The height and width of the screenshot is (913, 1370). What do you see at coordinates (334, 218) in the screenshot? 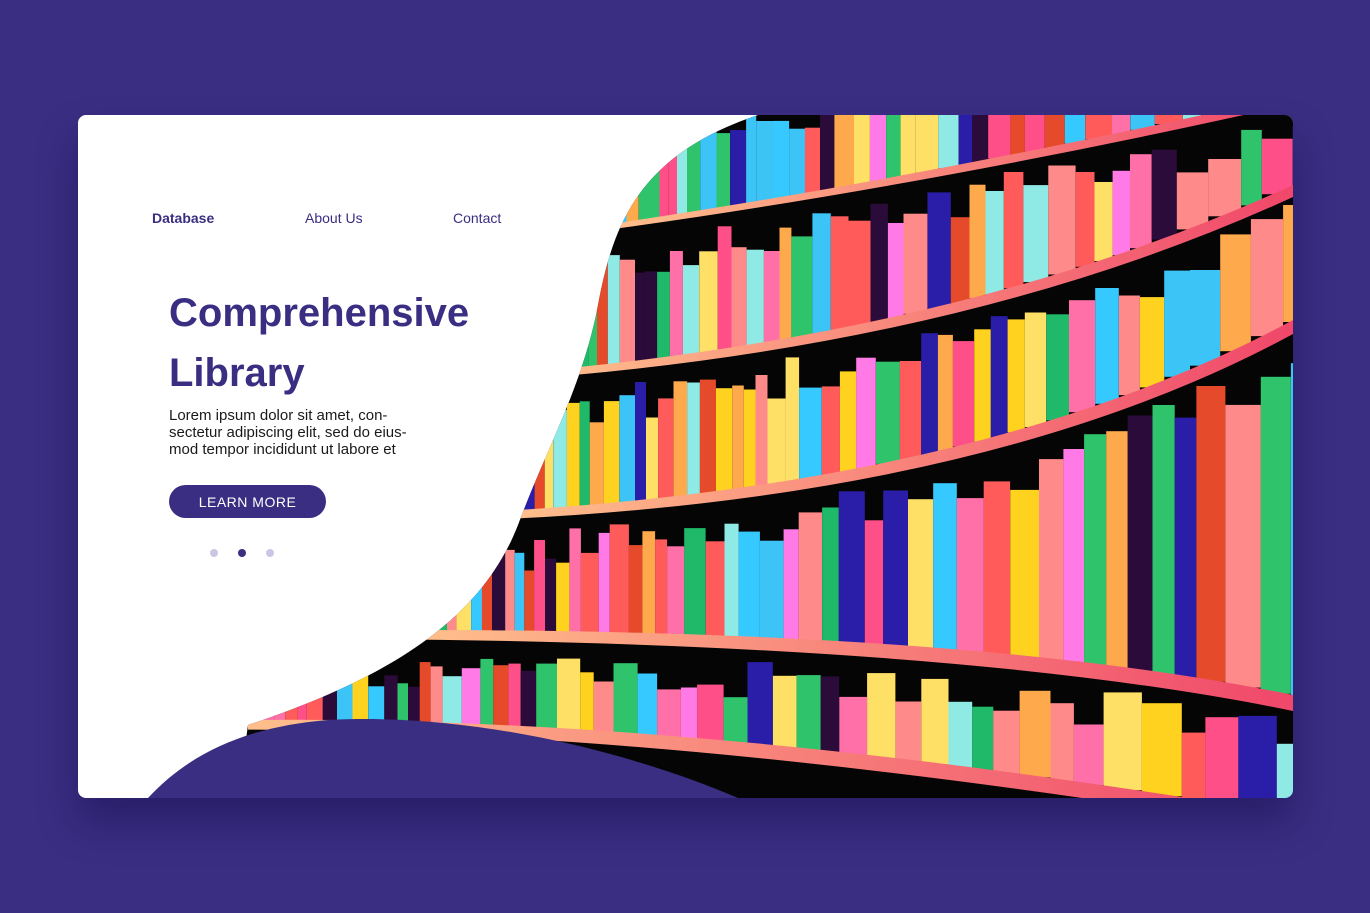
I see `nav-about-us: About Us` at bounding box center [334, 218].